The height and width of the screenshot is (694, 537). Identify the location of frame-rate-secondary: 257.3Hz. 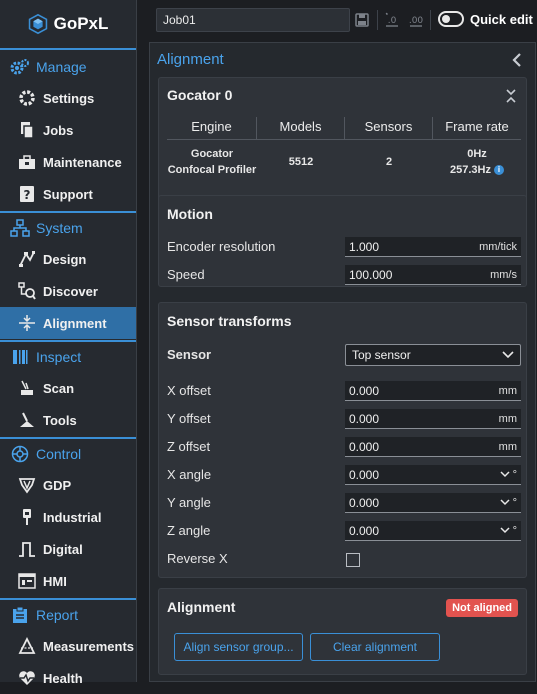
(470, 170).